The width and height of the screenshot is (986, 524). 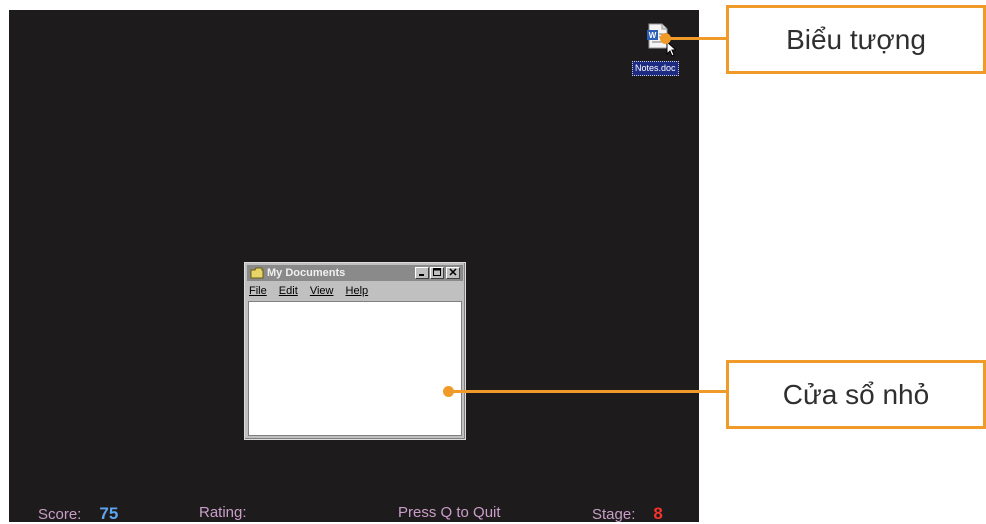 What do you see at coordinates (60, 514) in the screenshot?
I see `score-label: Score:` at bounding box center [60, 514].